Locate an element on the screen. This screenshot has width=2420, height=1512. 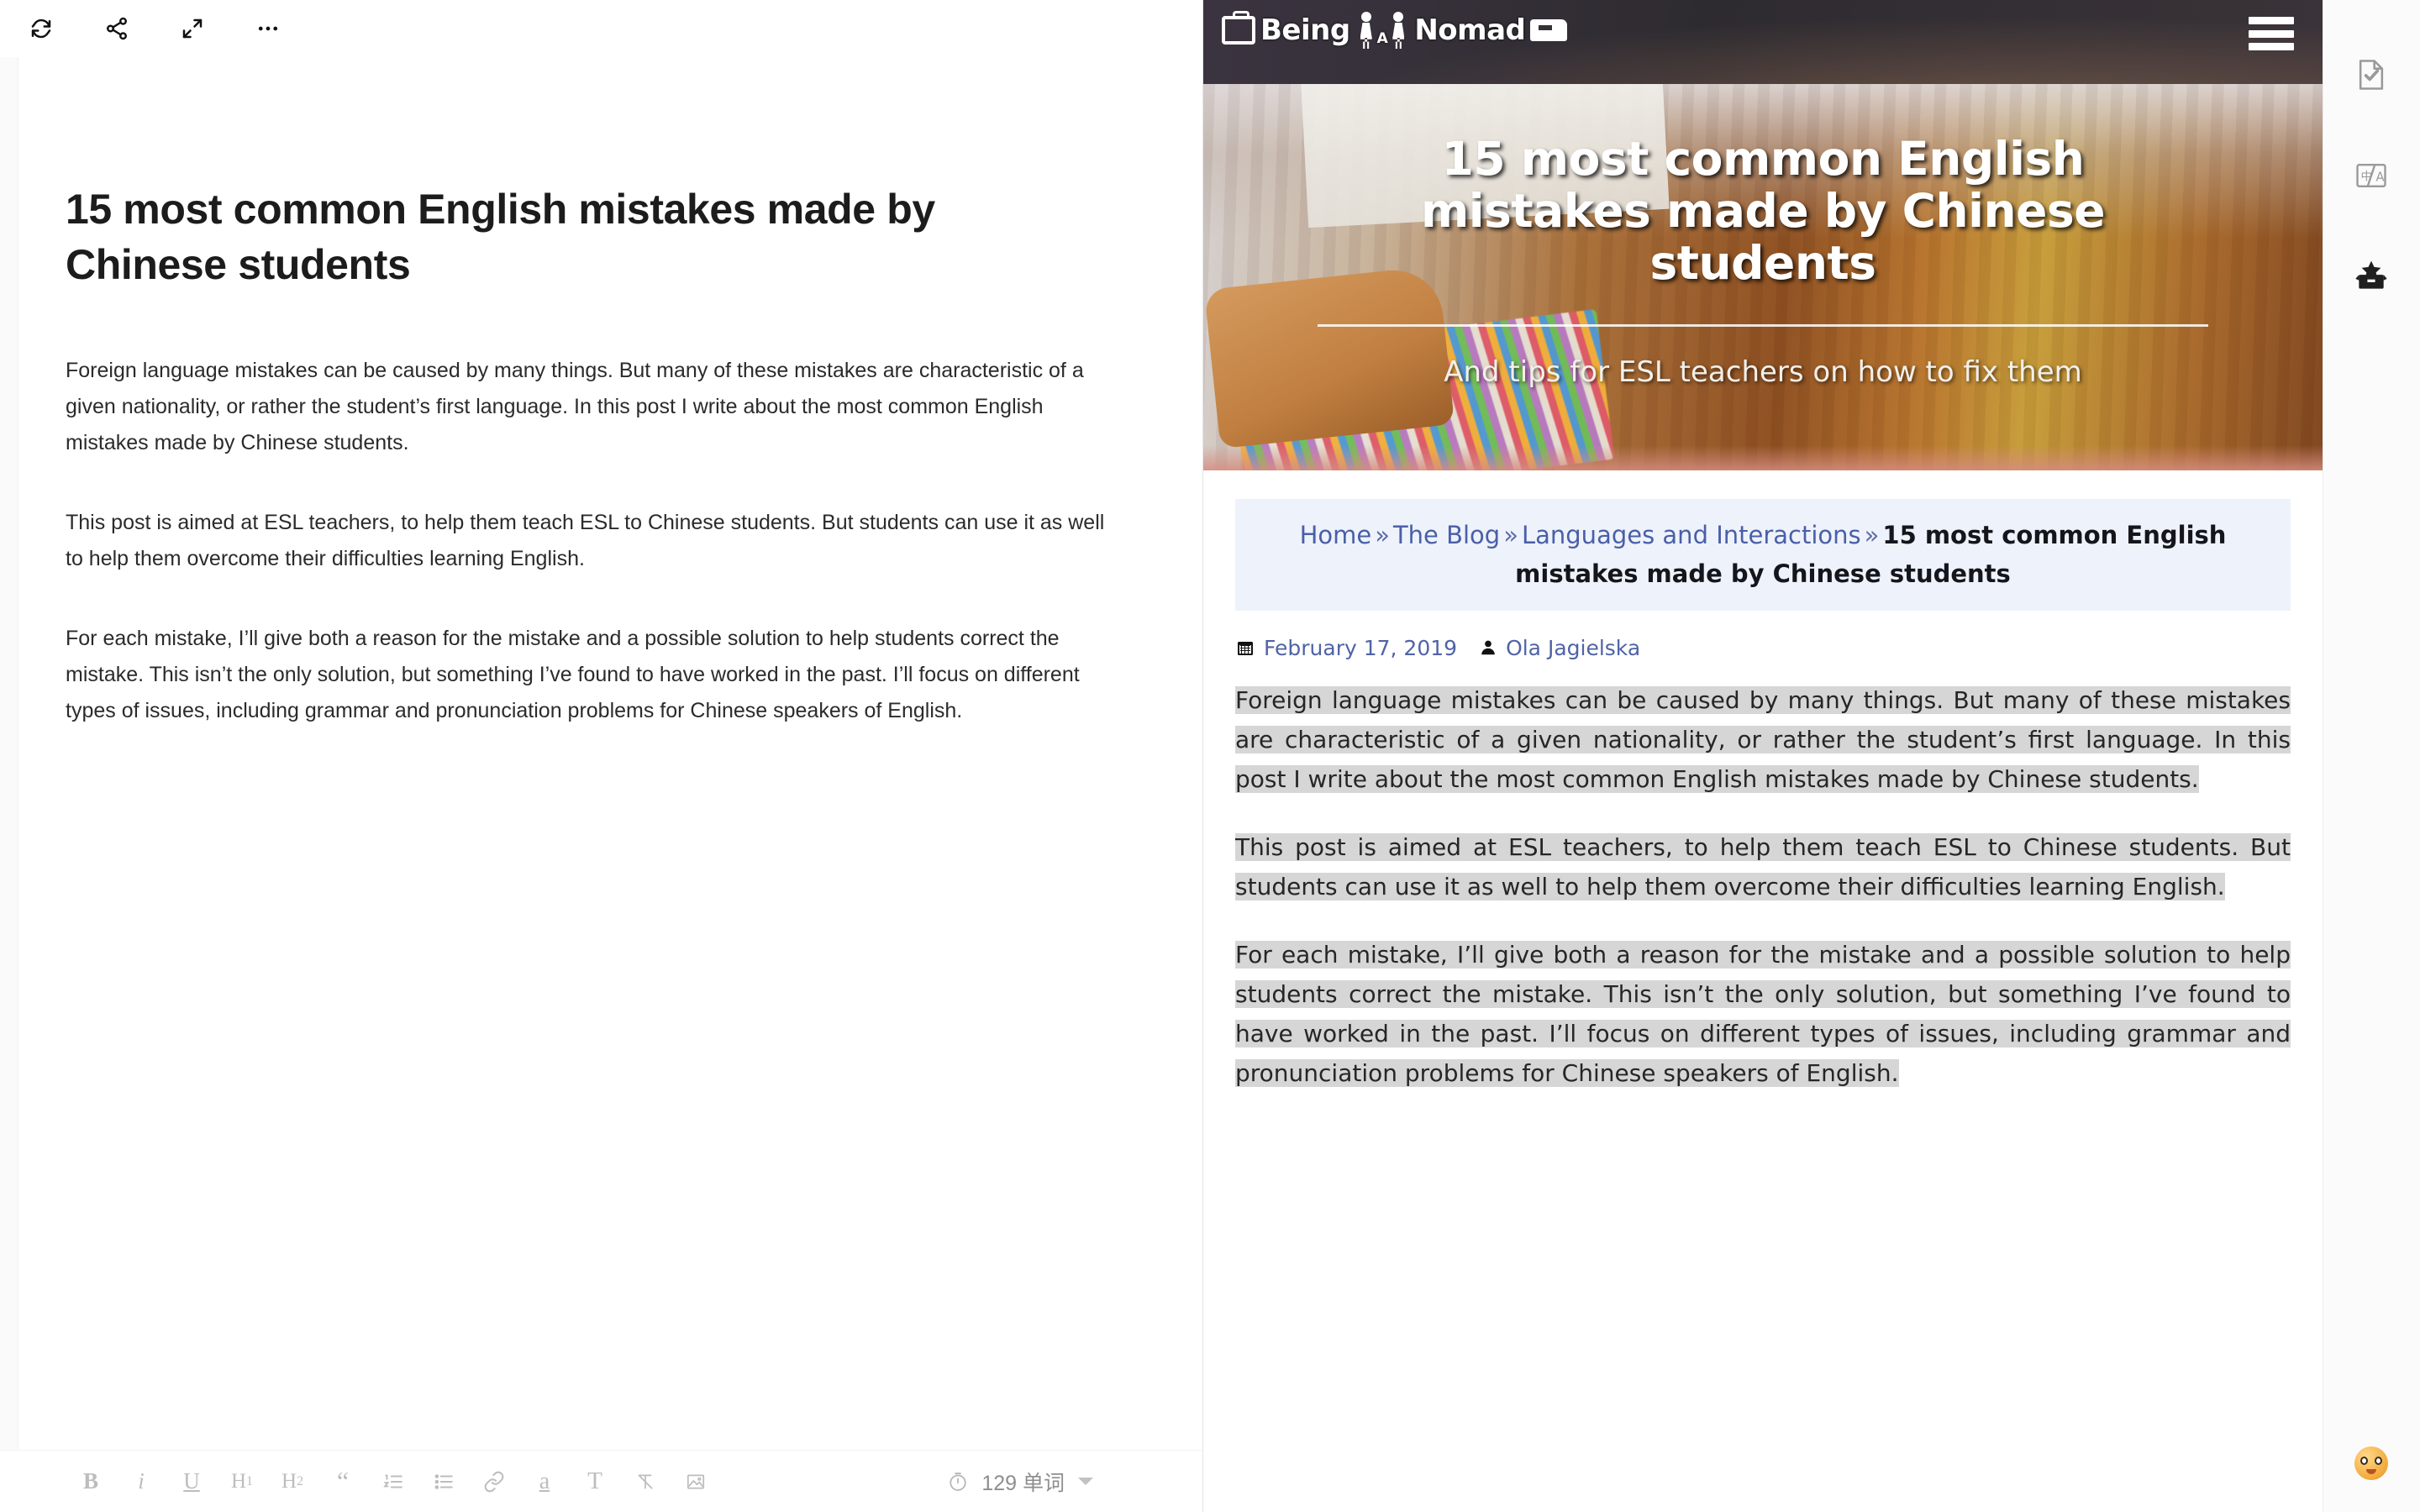
clear-format-icon is located at coordinates (645, 1481).